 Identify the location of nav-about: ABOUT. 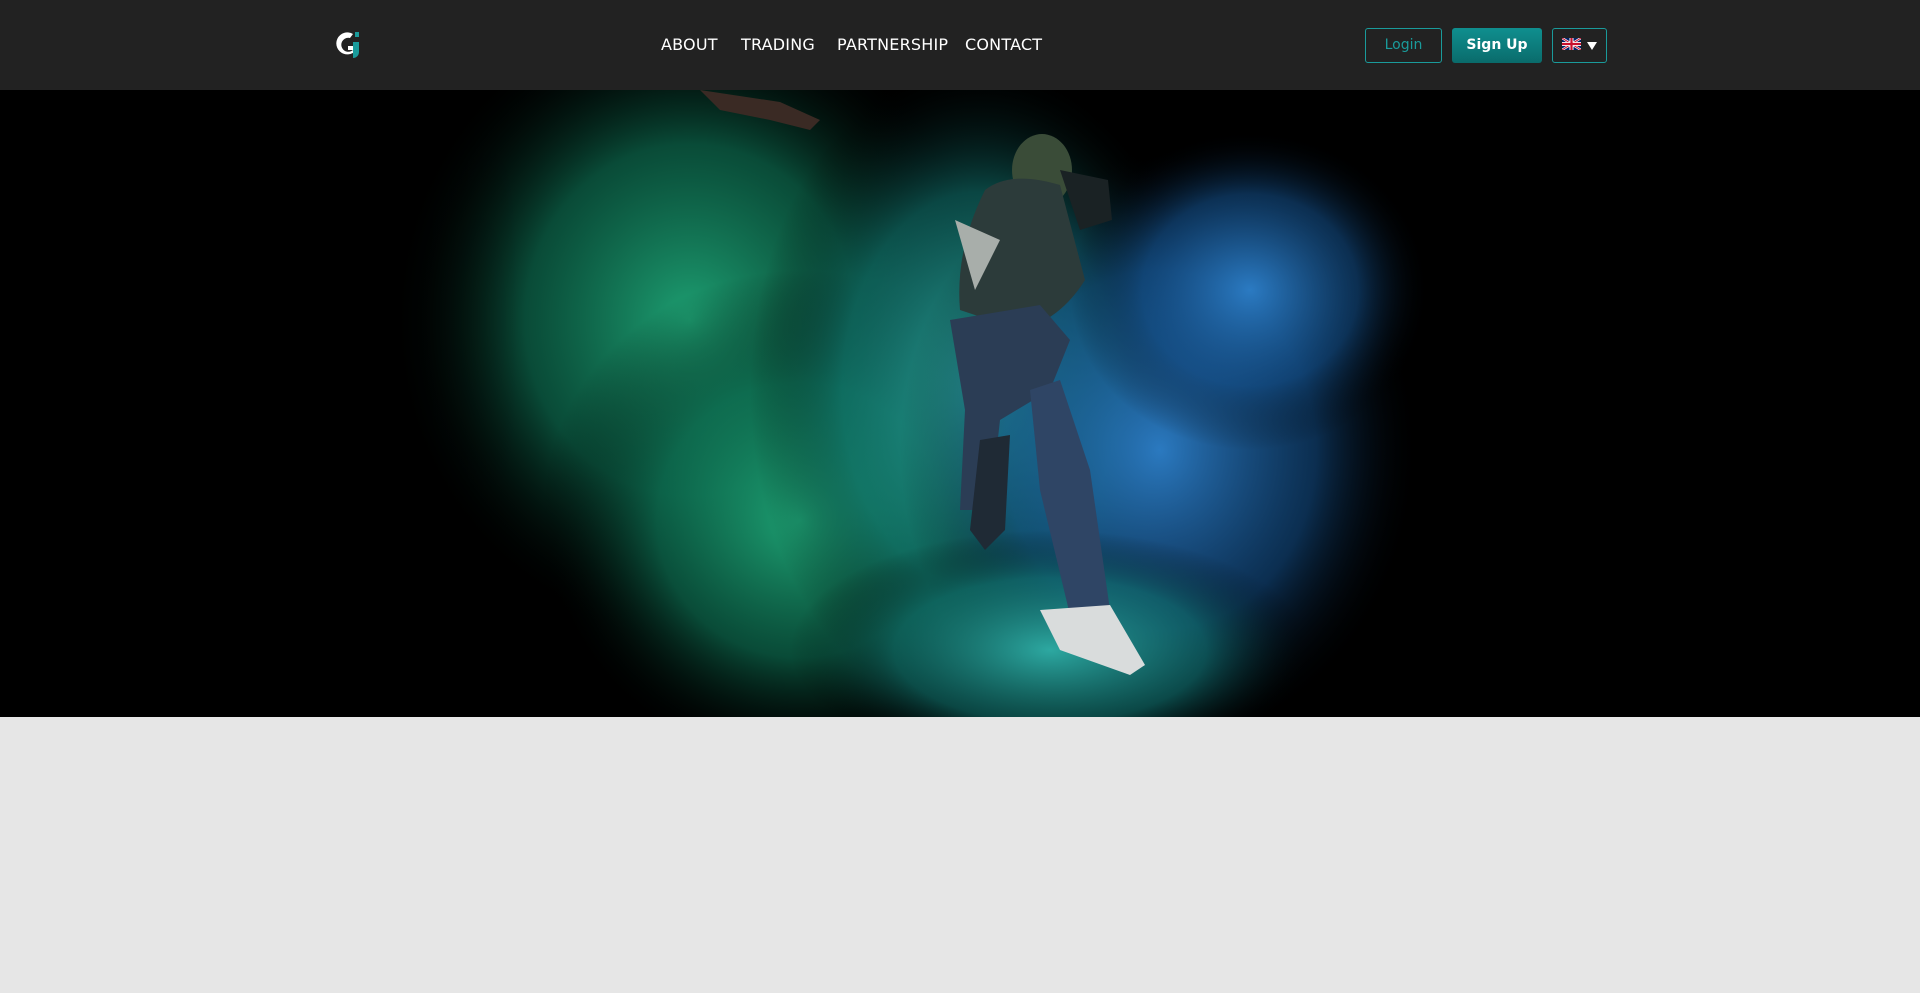
(689, 45).